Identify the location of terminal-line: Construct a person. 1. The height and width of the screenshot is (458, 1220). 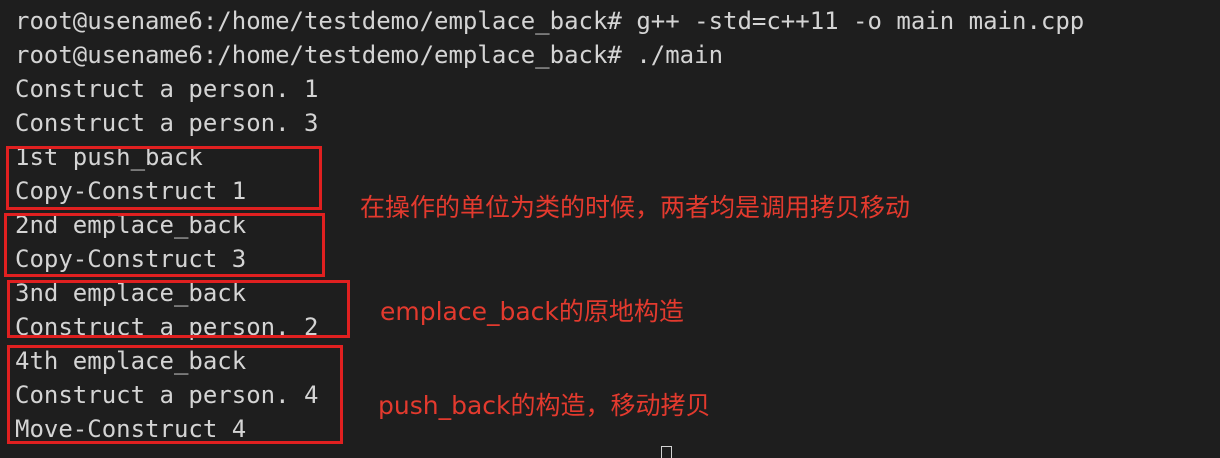
(167, 89).